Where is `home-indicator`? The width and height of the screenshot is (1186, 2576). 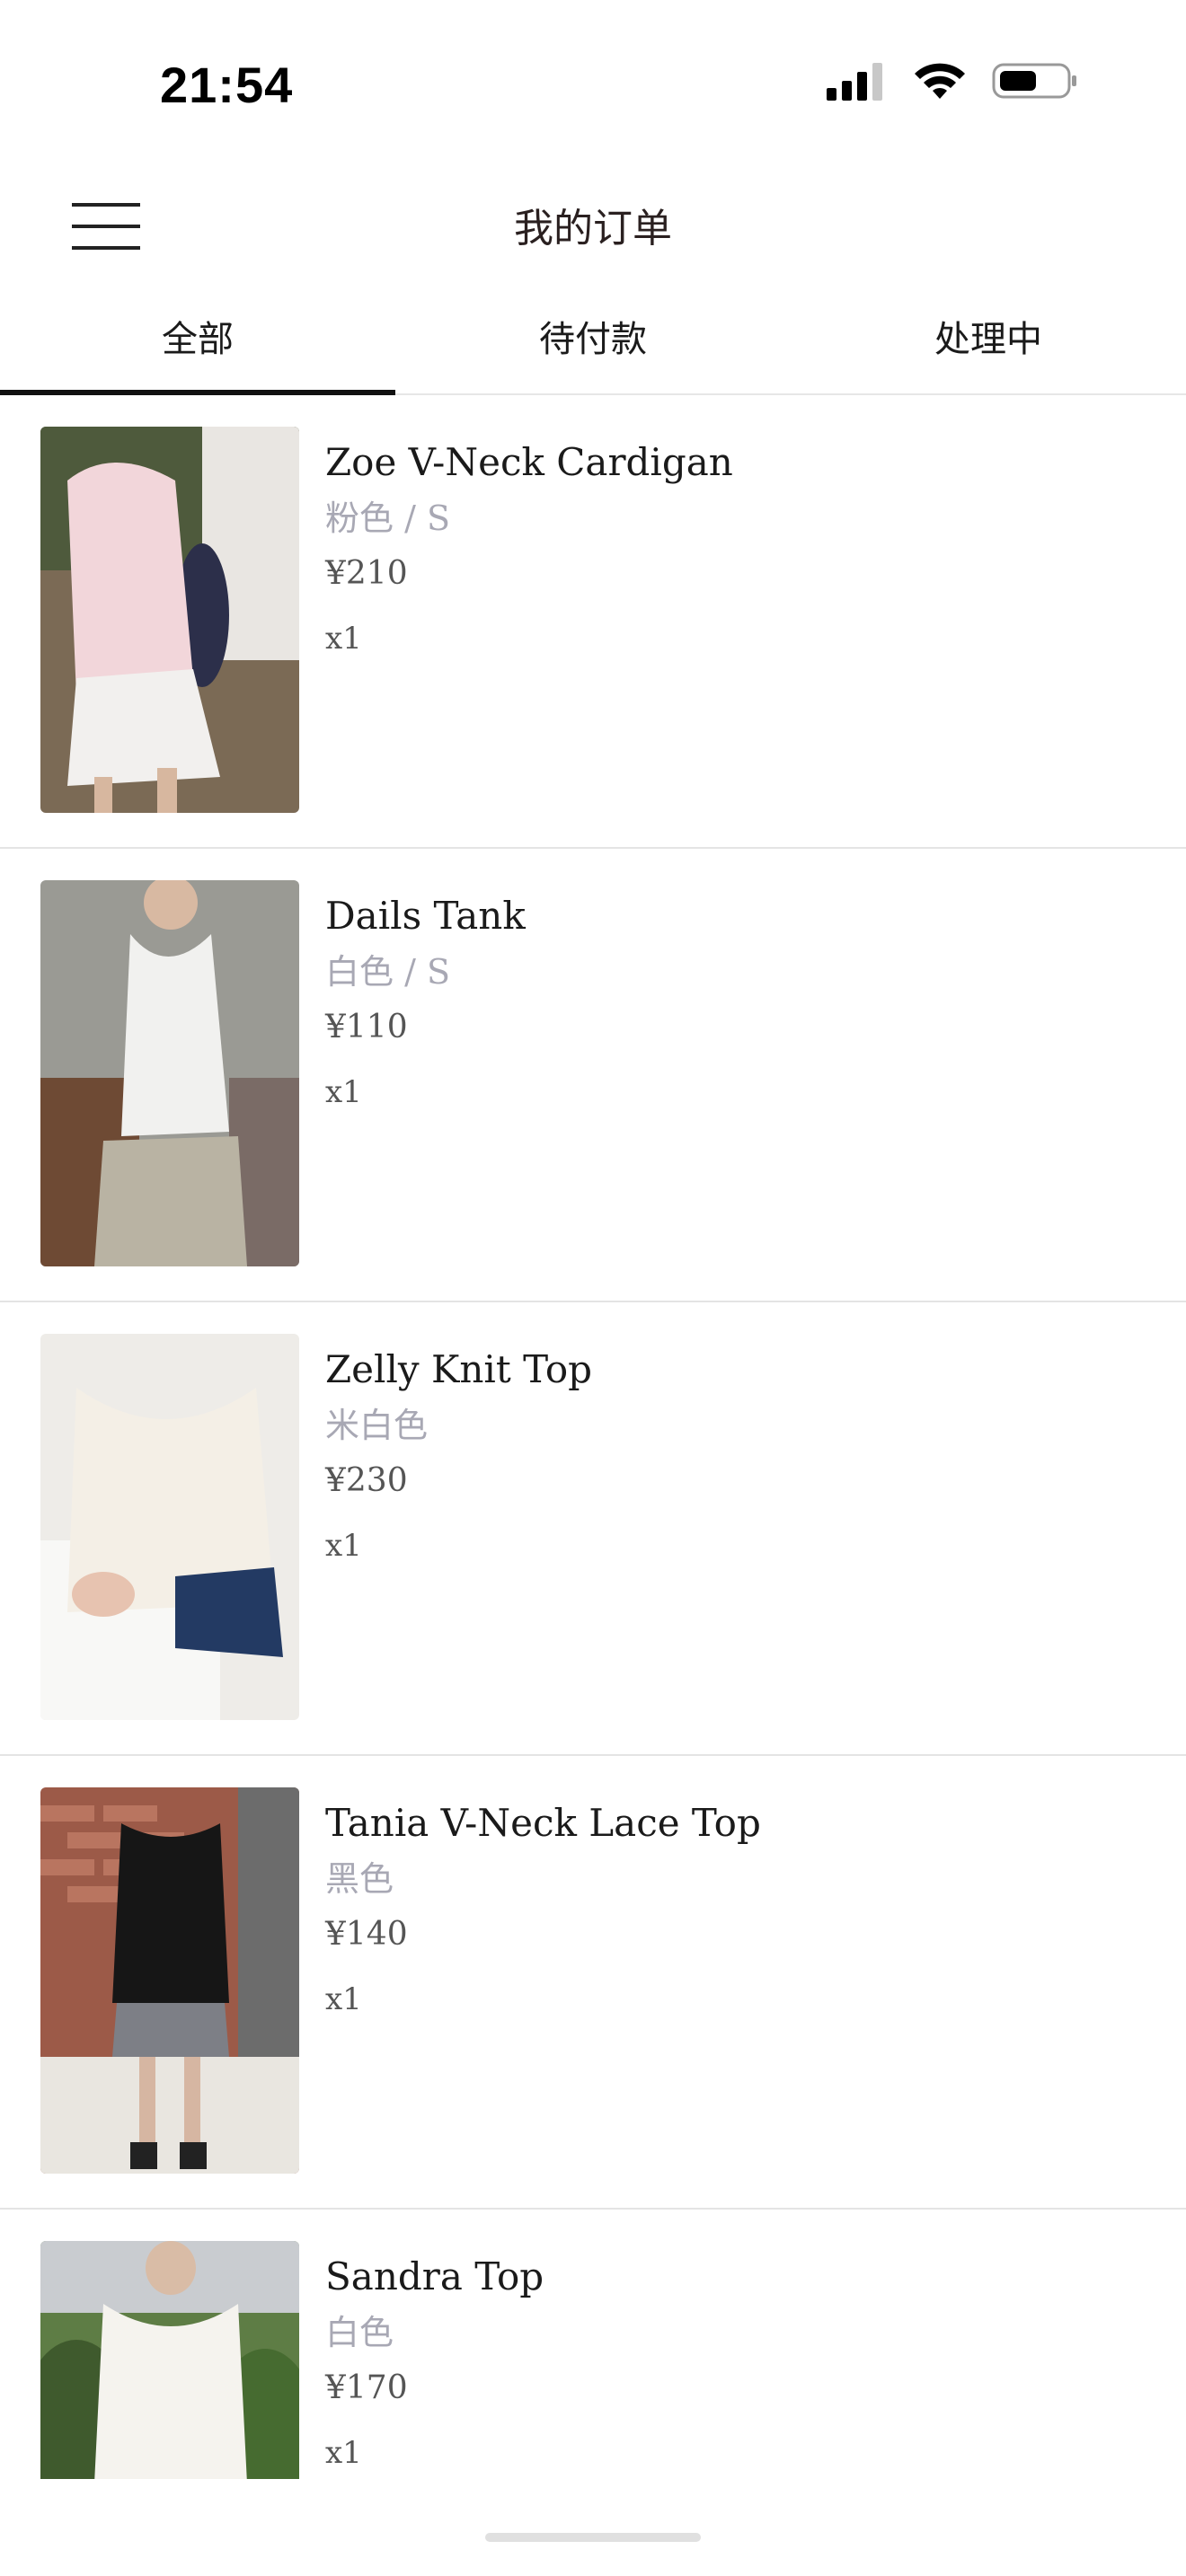
home-indicator is located at coordinates (593, 2537).